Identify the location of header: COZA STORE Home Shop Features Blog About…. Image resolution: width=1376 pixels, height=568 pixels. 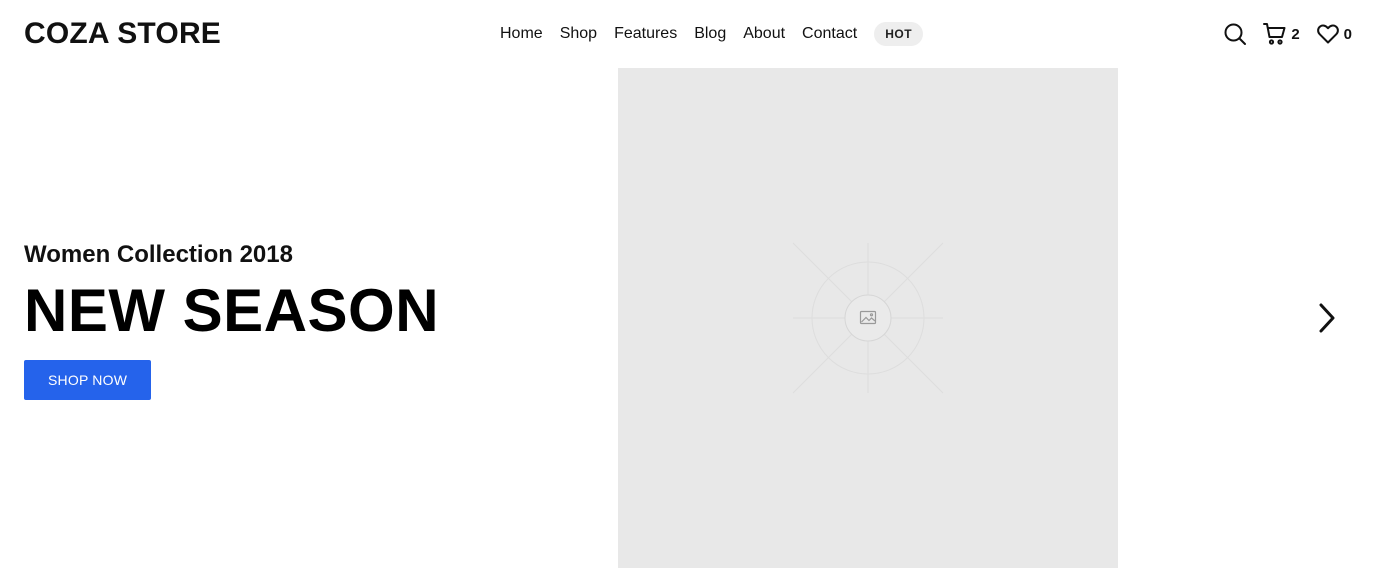
(688, 34).